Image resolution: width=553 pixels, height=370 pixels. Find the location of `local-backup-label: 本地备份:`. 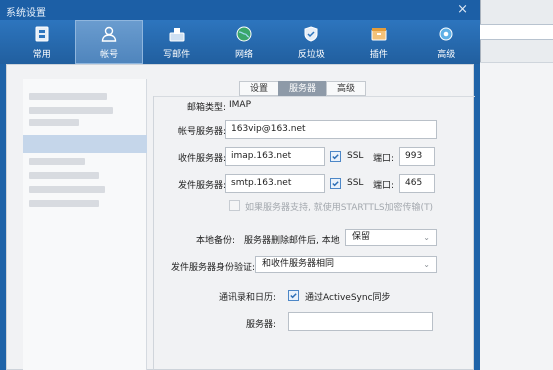

local-backup-label: 本地备份: is located at coordinates (215, 241).